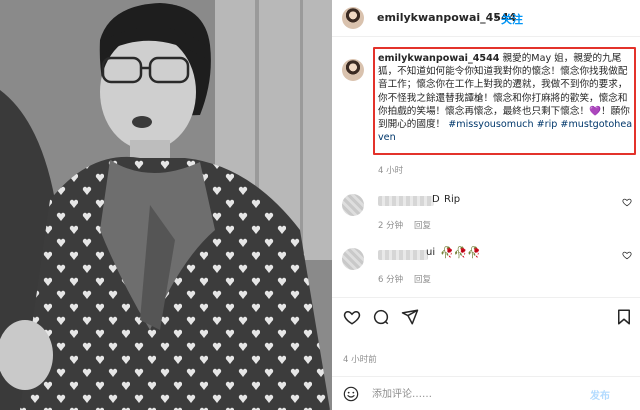 This screenshot has width=640, height=410. I want to click on post-timestamp: 4 小时前, so click(360, 360).